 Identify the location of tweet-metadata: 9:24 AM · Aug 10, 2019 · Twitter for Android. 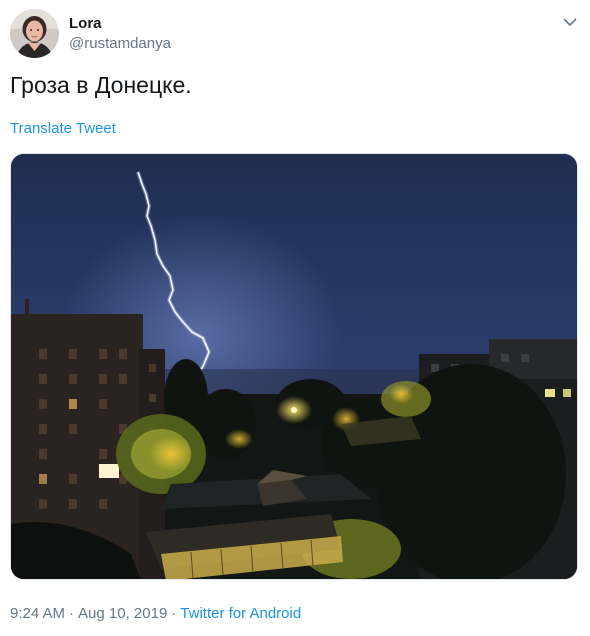
(155, 614).